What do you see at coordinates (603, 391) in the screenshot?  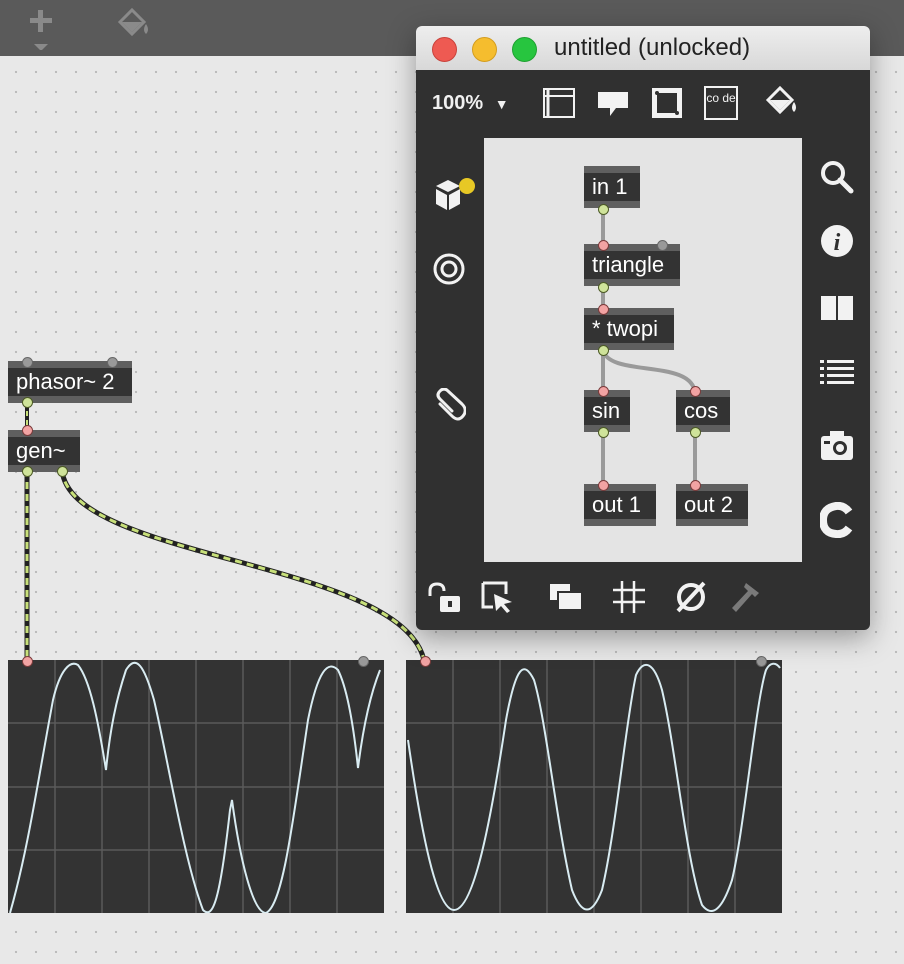 I see `sin-inlet` at bounding box center [603, 391].